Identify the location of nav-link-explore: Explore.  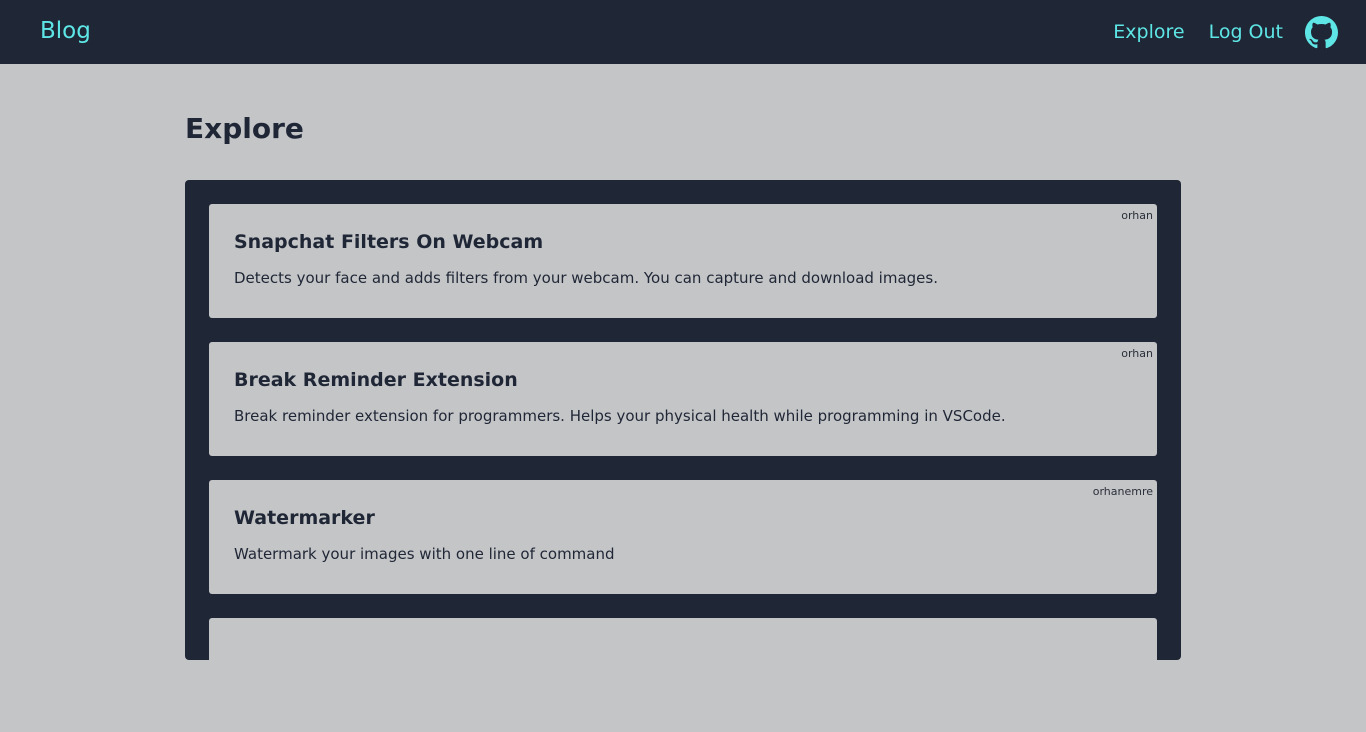
(1148, 32).